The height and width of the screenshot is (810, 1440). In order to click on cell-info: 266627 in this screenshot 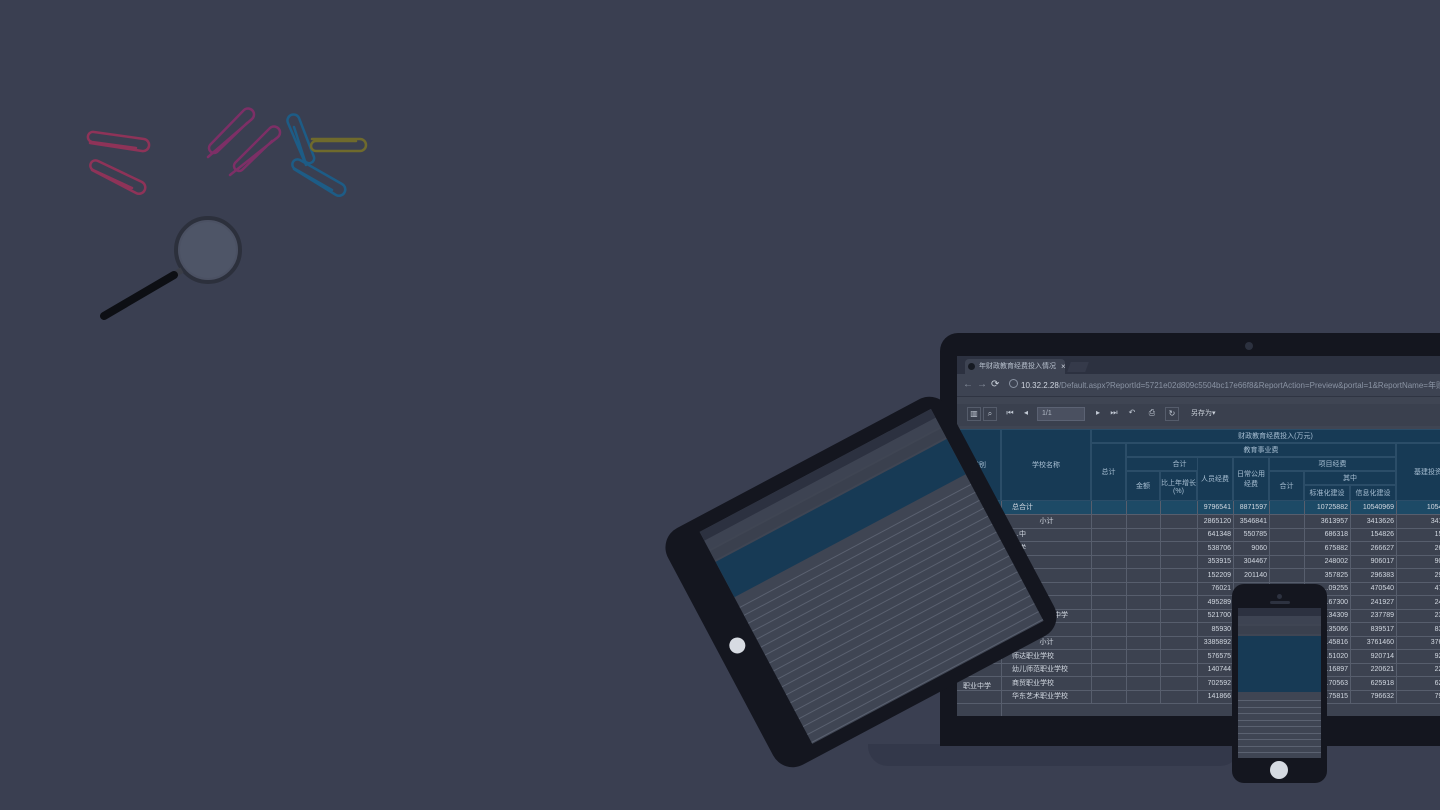, I will do `click(1373, 548)`.